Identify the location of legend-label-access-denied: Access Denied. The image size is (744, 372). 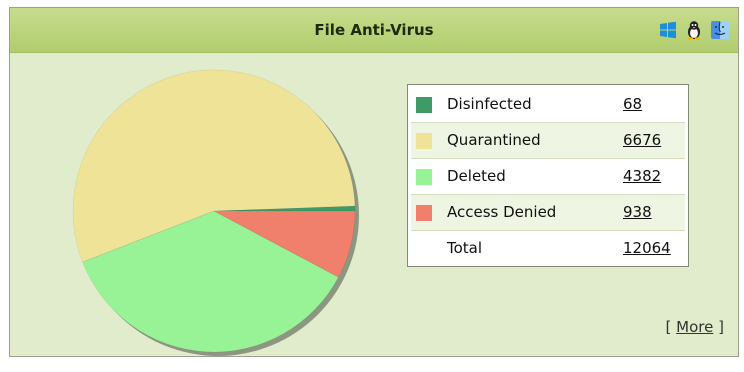
(502, 212).